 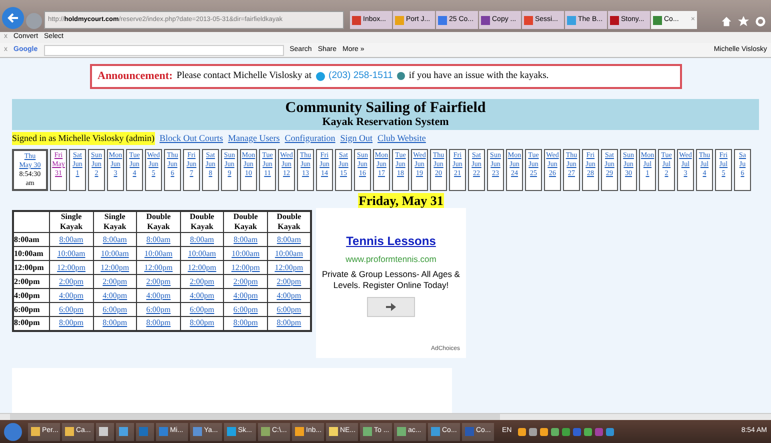 What do you see at coordinates (31, 295) in the screenshot?
I see `time-cell: 4:00pm` at bounding box center [31, 295].